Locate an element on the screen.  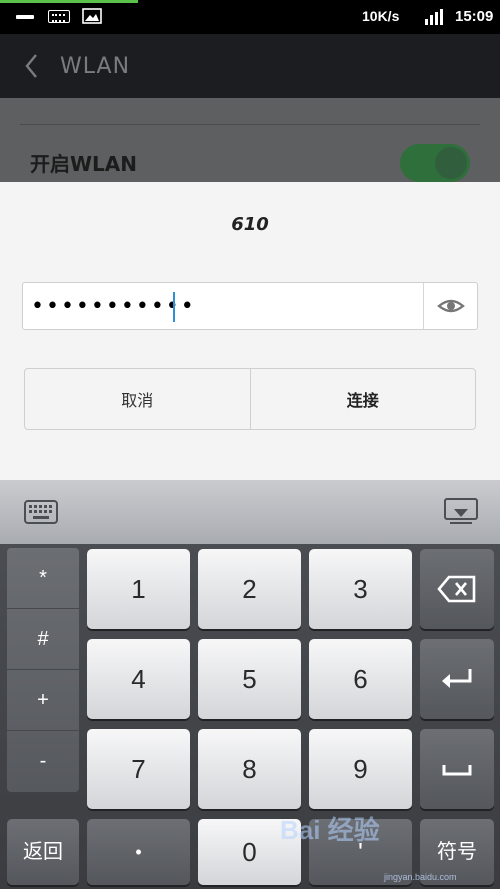
show-password-button is located at coordinates (450, 306).